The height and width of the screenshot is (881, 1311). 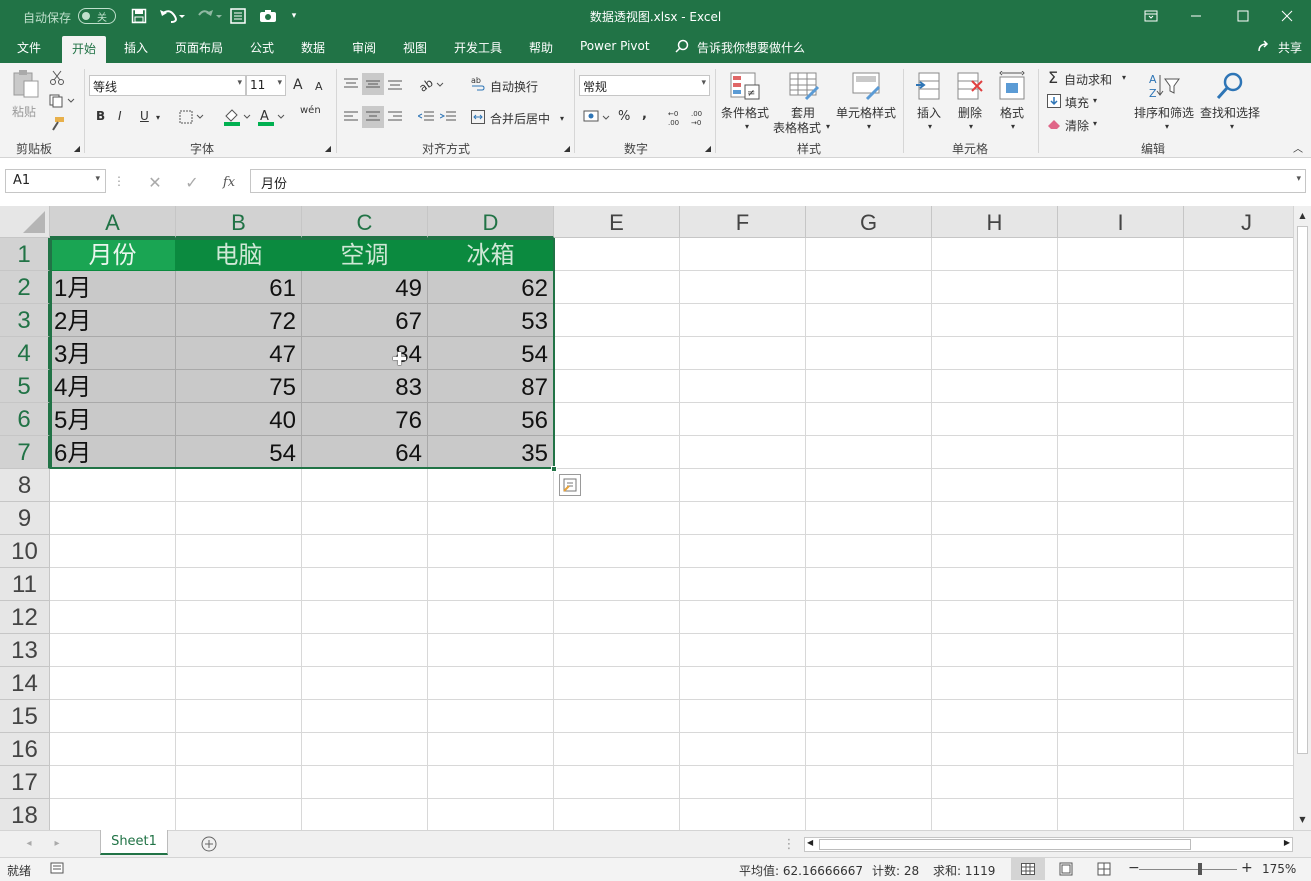 What do you see at coordinates (229, 182) in the screenshot?
I see `insert-function-icon: fx` at bounding box center [229, 182].